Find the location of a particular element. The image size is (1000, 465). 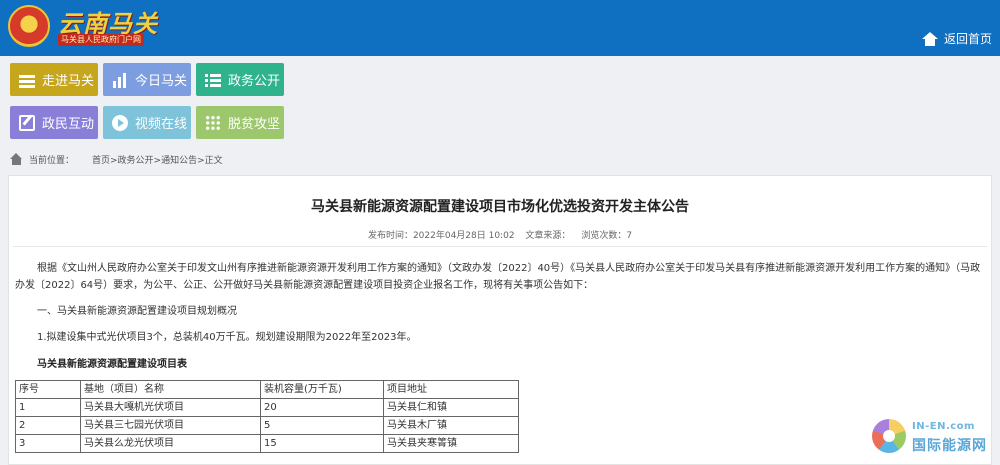

table-header-cell: 序号 is located at coordinates (48, 389).